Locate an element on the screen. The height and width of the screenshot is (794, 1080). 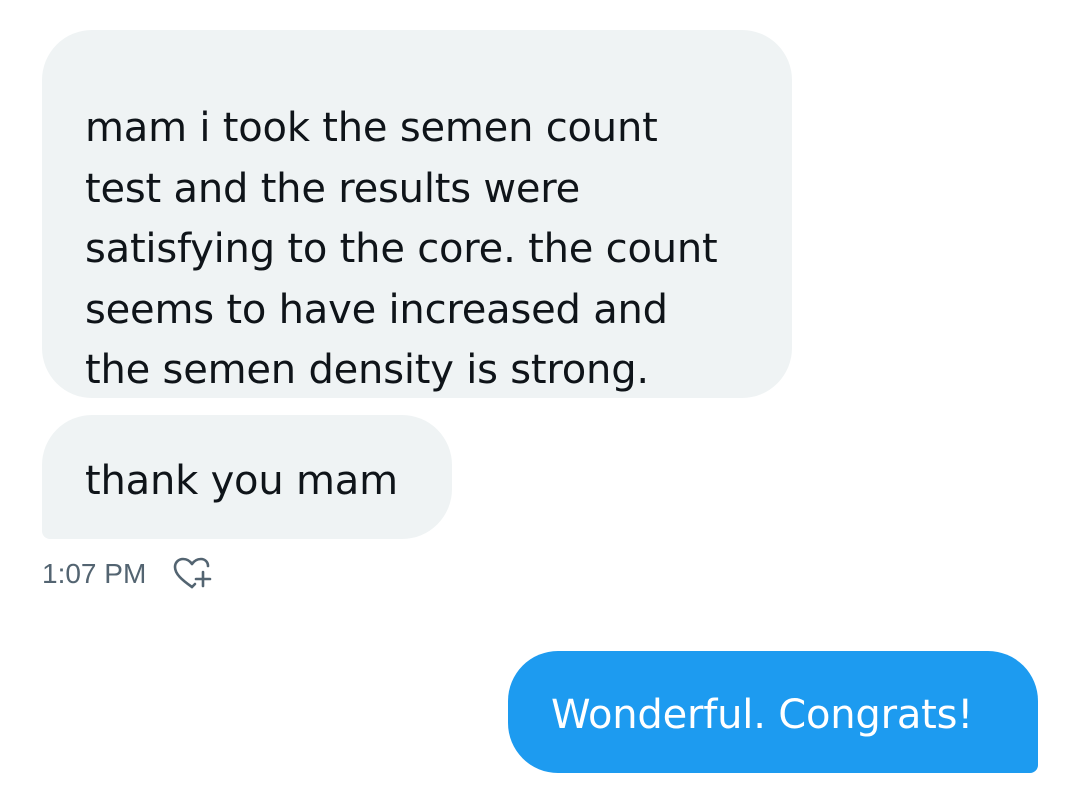
message-text-line: satisfying to the core. the count is located at coordinates (401, 249).